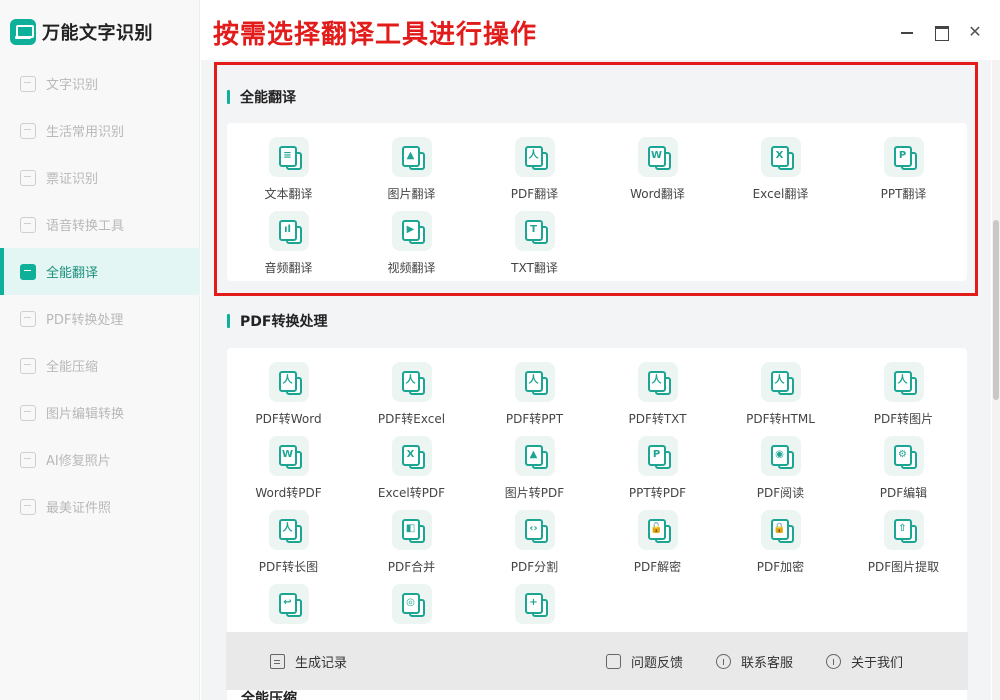 The height and width of the screenshot is (700, 1000). I want to click on tool-pdf-3: 人 PDF转TXT, so click(657, 397).